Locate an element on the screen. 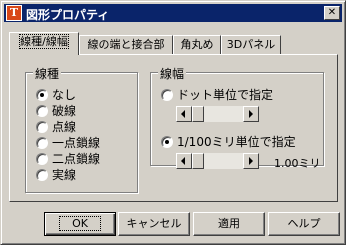 The image size is (346, 245). mm-width-value: 1.00ミリ is located at coordinates (297, 163).